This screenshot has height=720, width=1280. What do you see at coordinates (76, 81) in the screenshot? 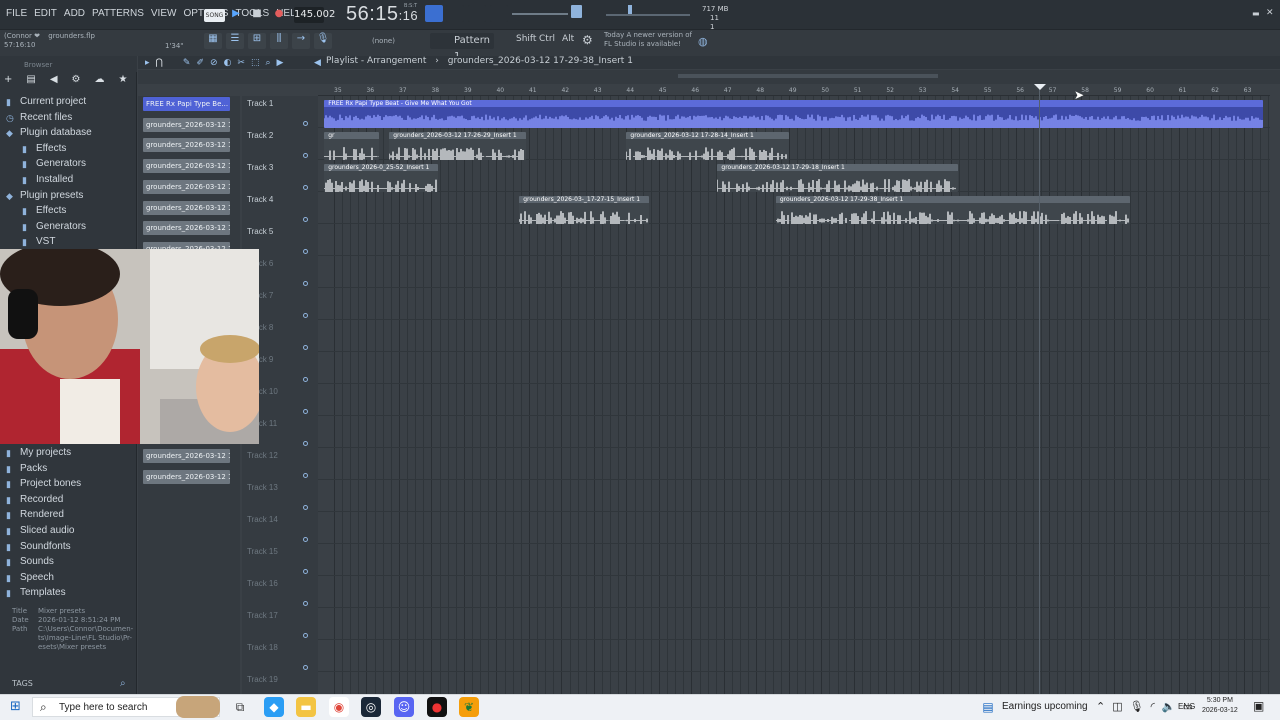
I see `gear-small-icon: ⚙` at bounding box center [76, 81].